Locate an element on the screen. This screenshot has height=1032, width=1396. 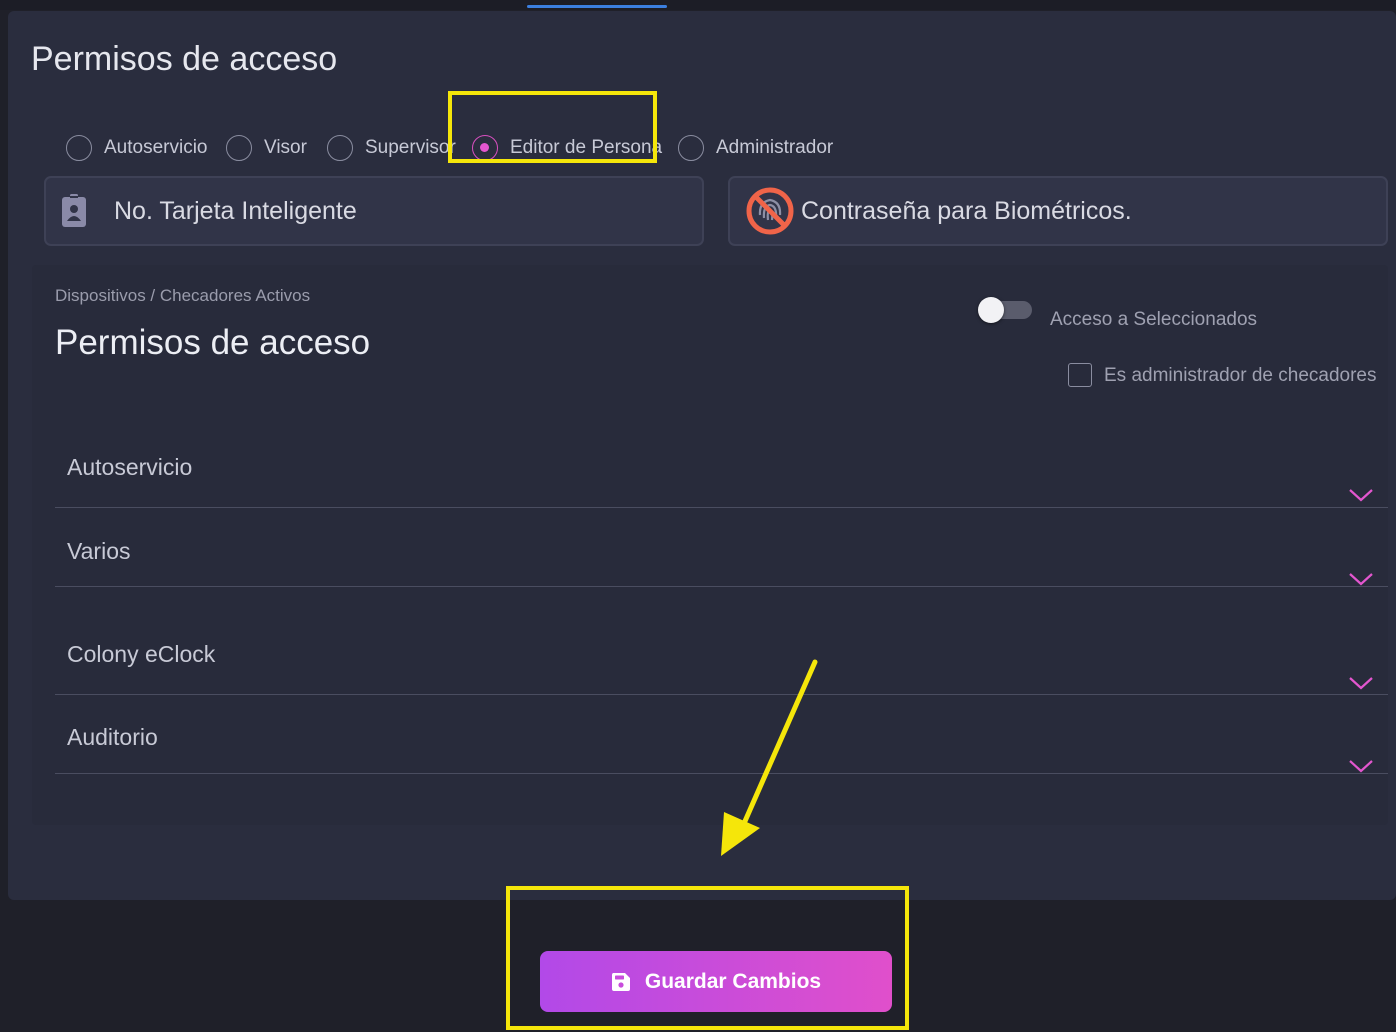
role-label-autoservicio: Autoservicio is located at coordinates (156, 147).